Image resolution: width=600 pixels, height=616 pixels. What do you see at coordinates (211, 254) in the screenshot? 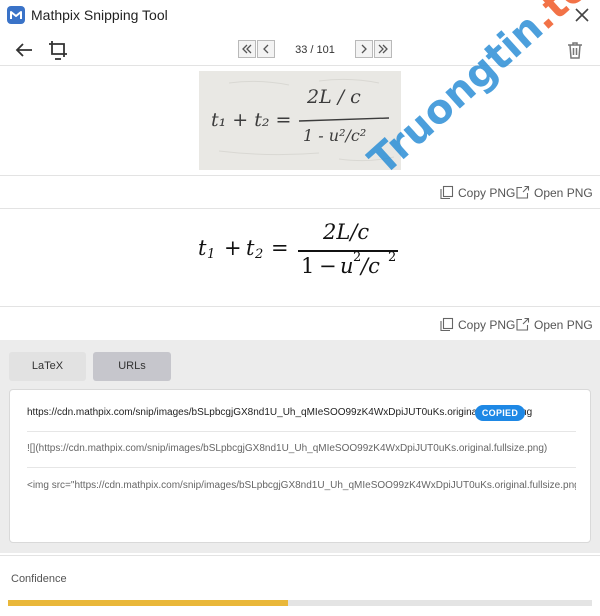
I see `formula-sub1: 1` at bounding box center [211, 254].